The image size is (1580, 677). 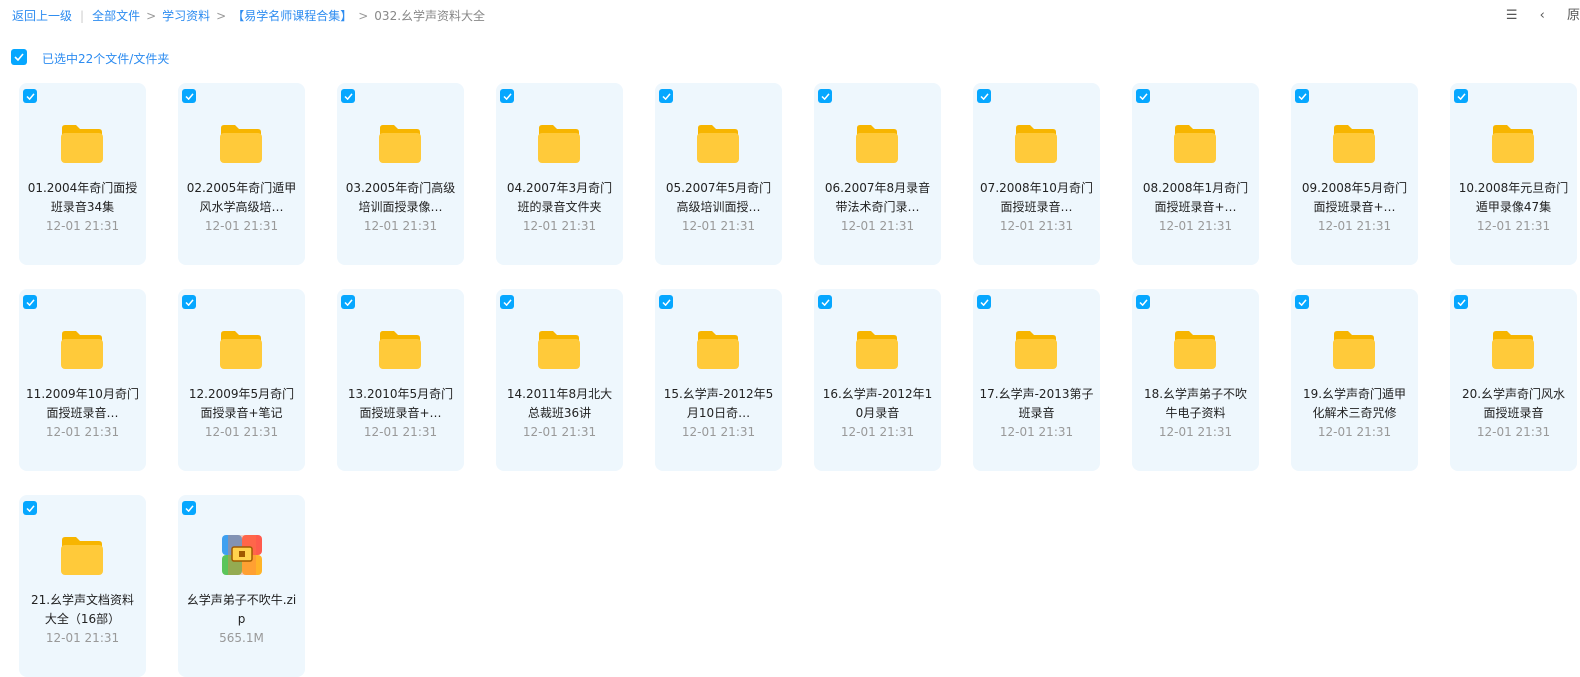 I want to click on item-name: 21.幺学声文档资料大全（16部）, so click(x=82, y=609).